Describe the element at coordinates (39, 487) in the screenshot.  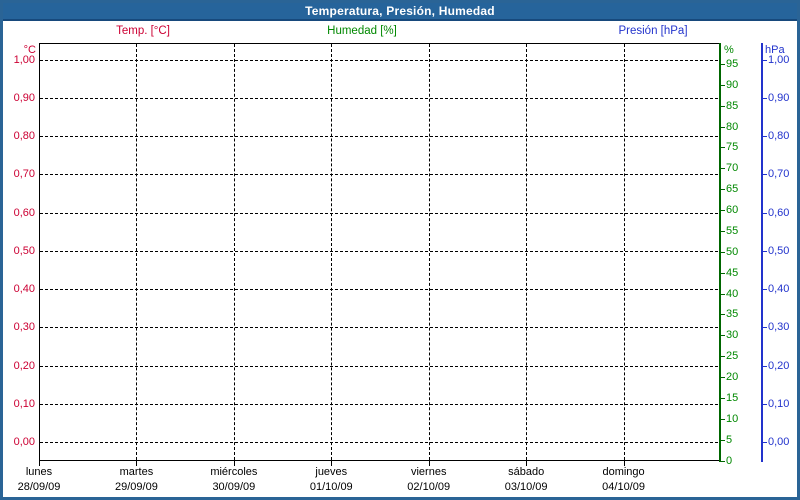
I see `x-axis-day-date: 28/09/09` at that location.